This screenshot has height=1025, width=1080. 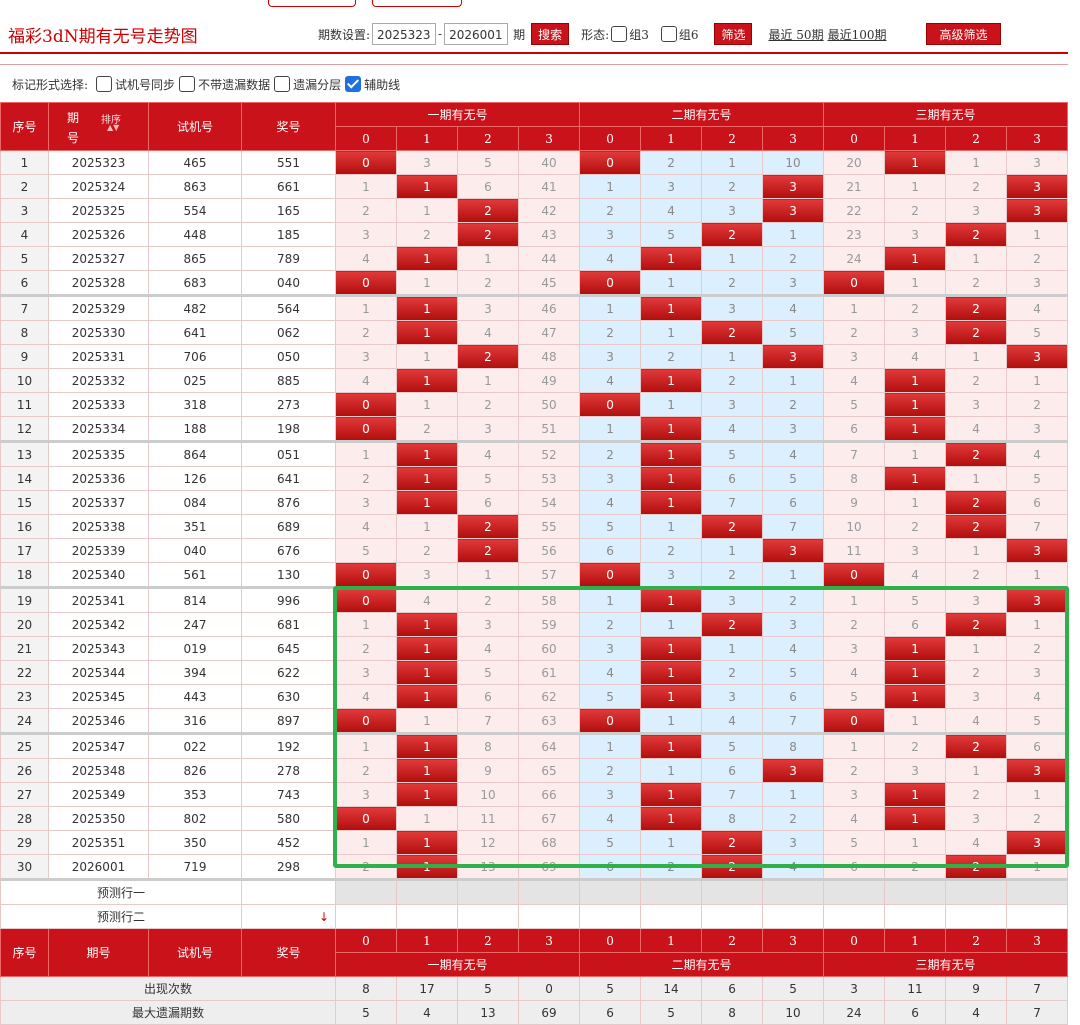 I want to click on trend-cell: 5, so click(x=854, y=696).